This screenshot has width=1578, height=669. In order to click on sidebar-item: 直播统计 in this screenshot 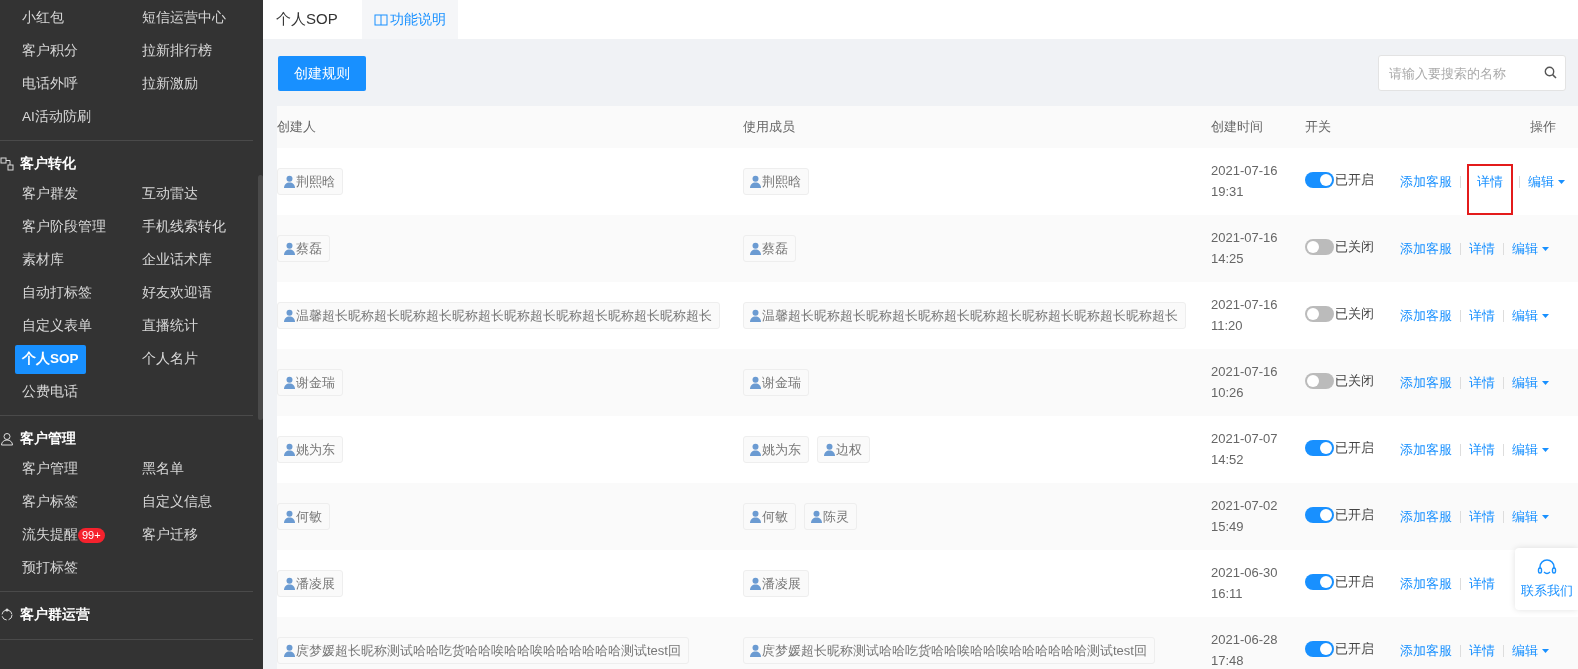, I will do `click(170, 326)`.